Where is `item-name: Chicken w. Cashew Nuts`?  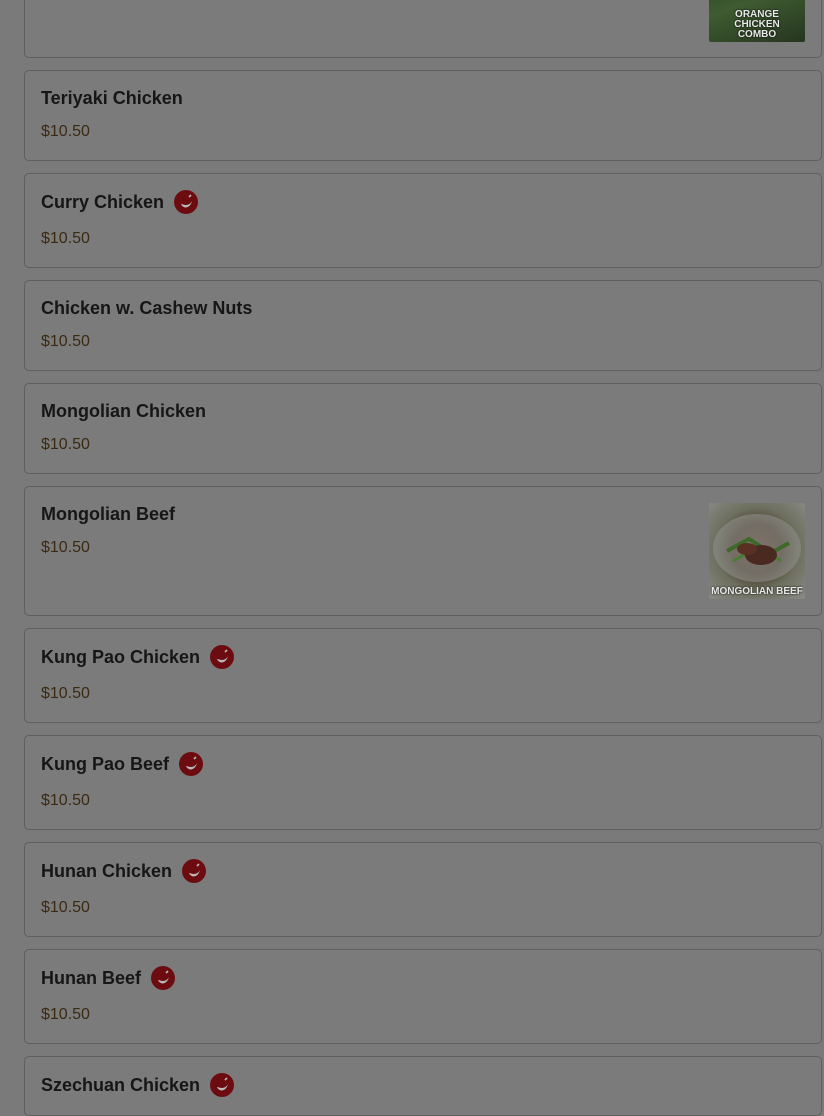
item-name: Chicken w. Cashew Nuts is located at coordinates (147, 308).